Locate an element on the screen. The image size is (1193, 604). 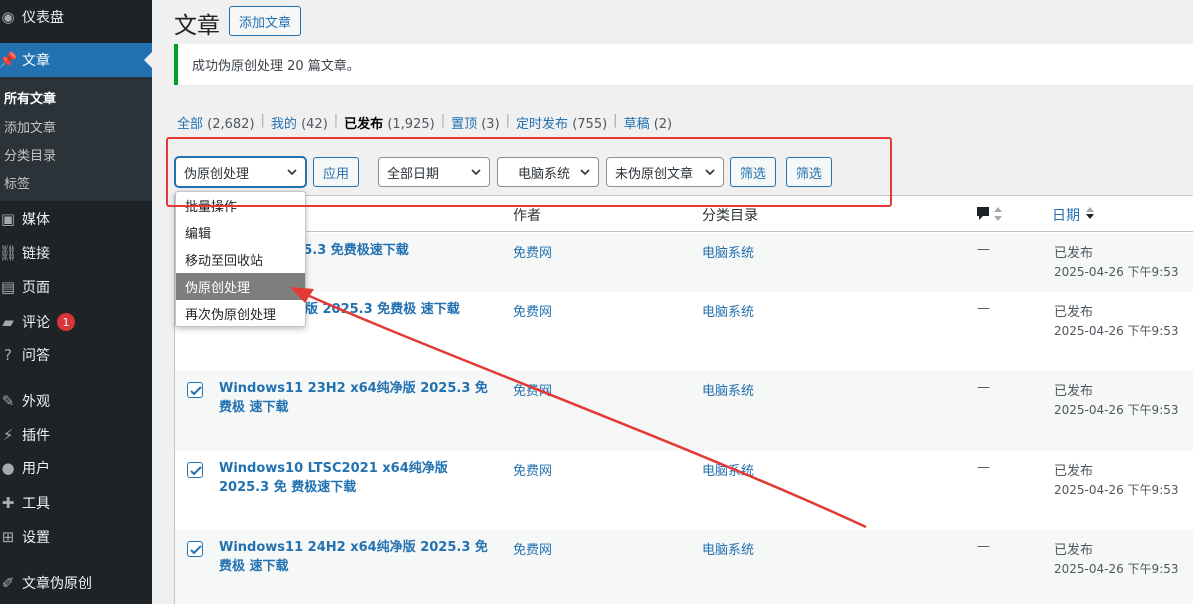
sidebar-item-label: 插件 is located at coordinates (36, 436).